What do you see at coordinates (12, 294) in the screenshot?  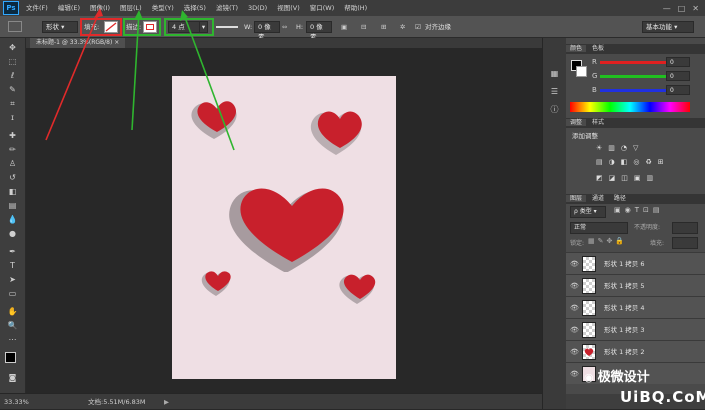 I see `shape-tool-icon: ▭` at bounding box center [12, 294].